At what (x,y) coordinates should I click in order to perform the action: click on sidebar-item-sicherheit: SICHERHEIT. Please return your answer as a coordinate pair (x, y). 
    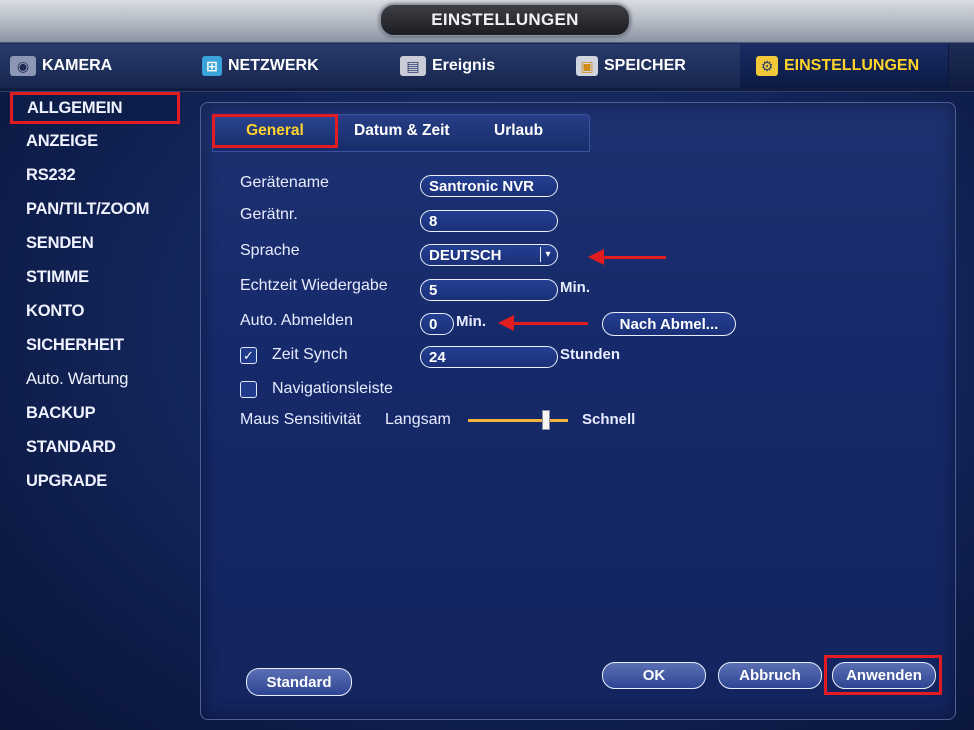
    Looking at the image, I should click on (75, 345).